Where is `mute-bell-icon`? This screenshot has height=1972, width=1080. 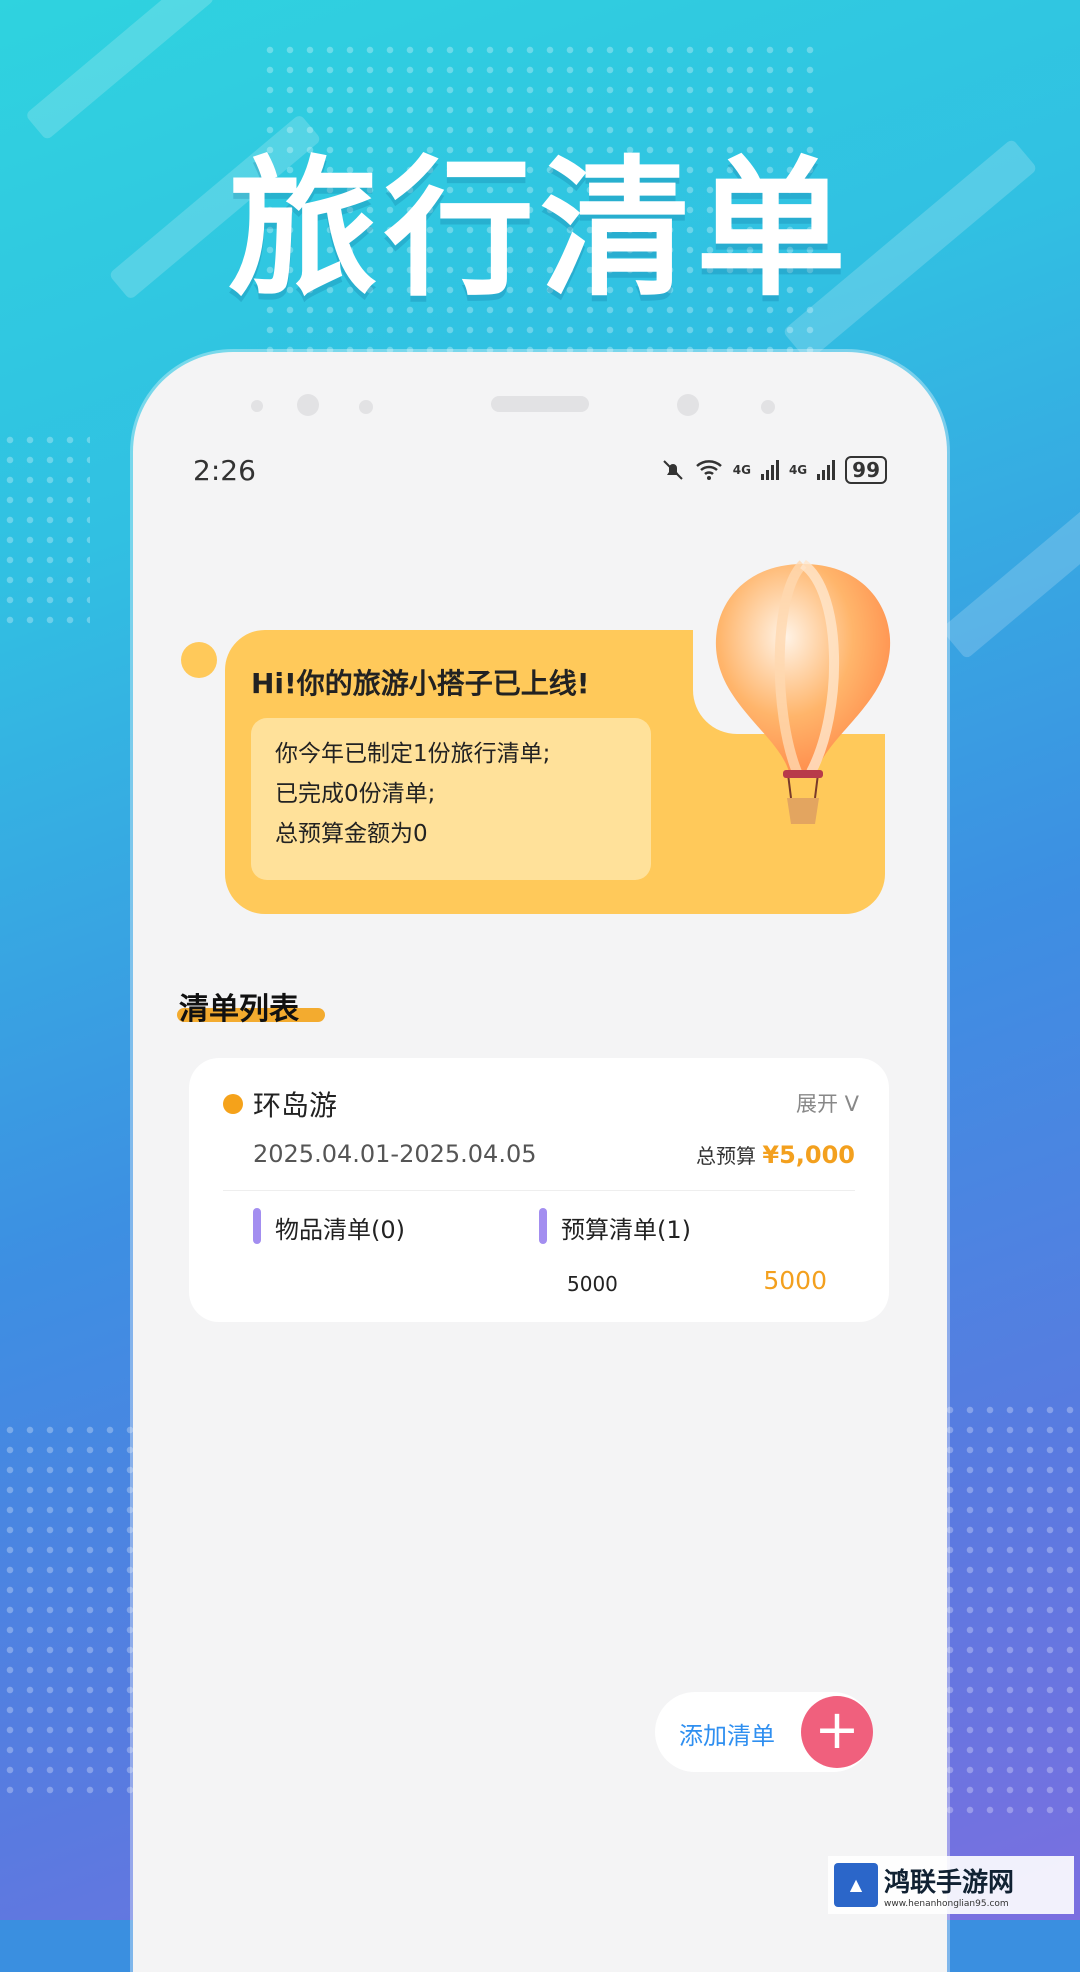
mute-bell-icon is located at coordinates (673, 470).